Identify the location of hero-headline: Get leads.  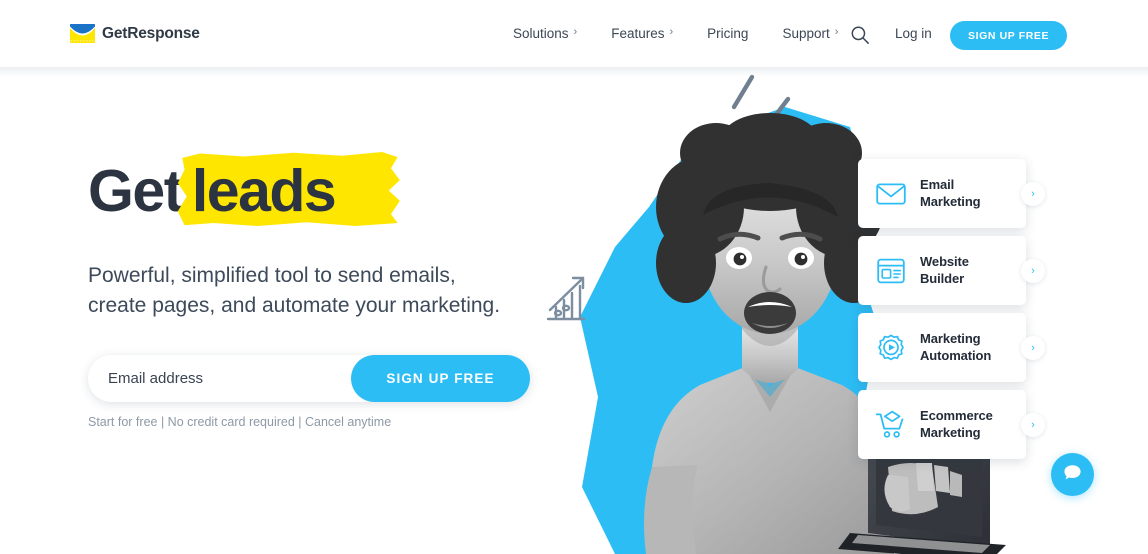
(244, 189).